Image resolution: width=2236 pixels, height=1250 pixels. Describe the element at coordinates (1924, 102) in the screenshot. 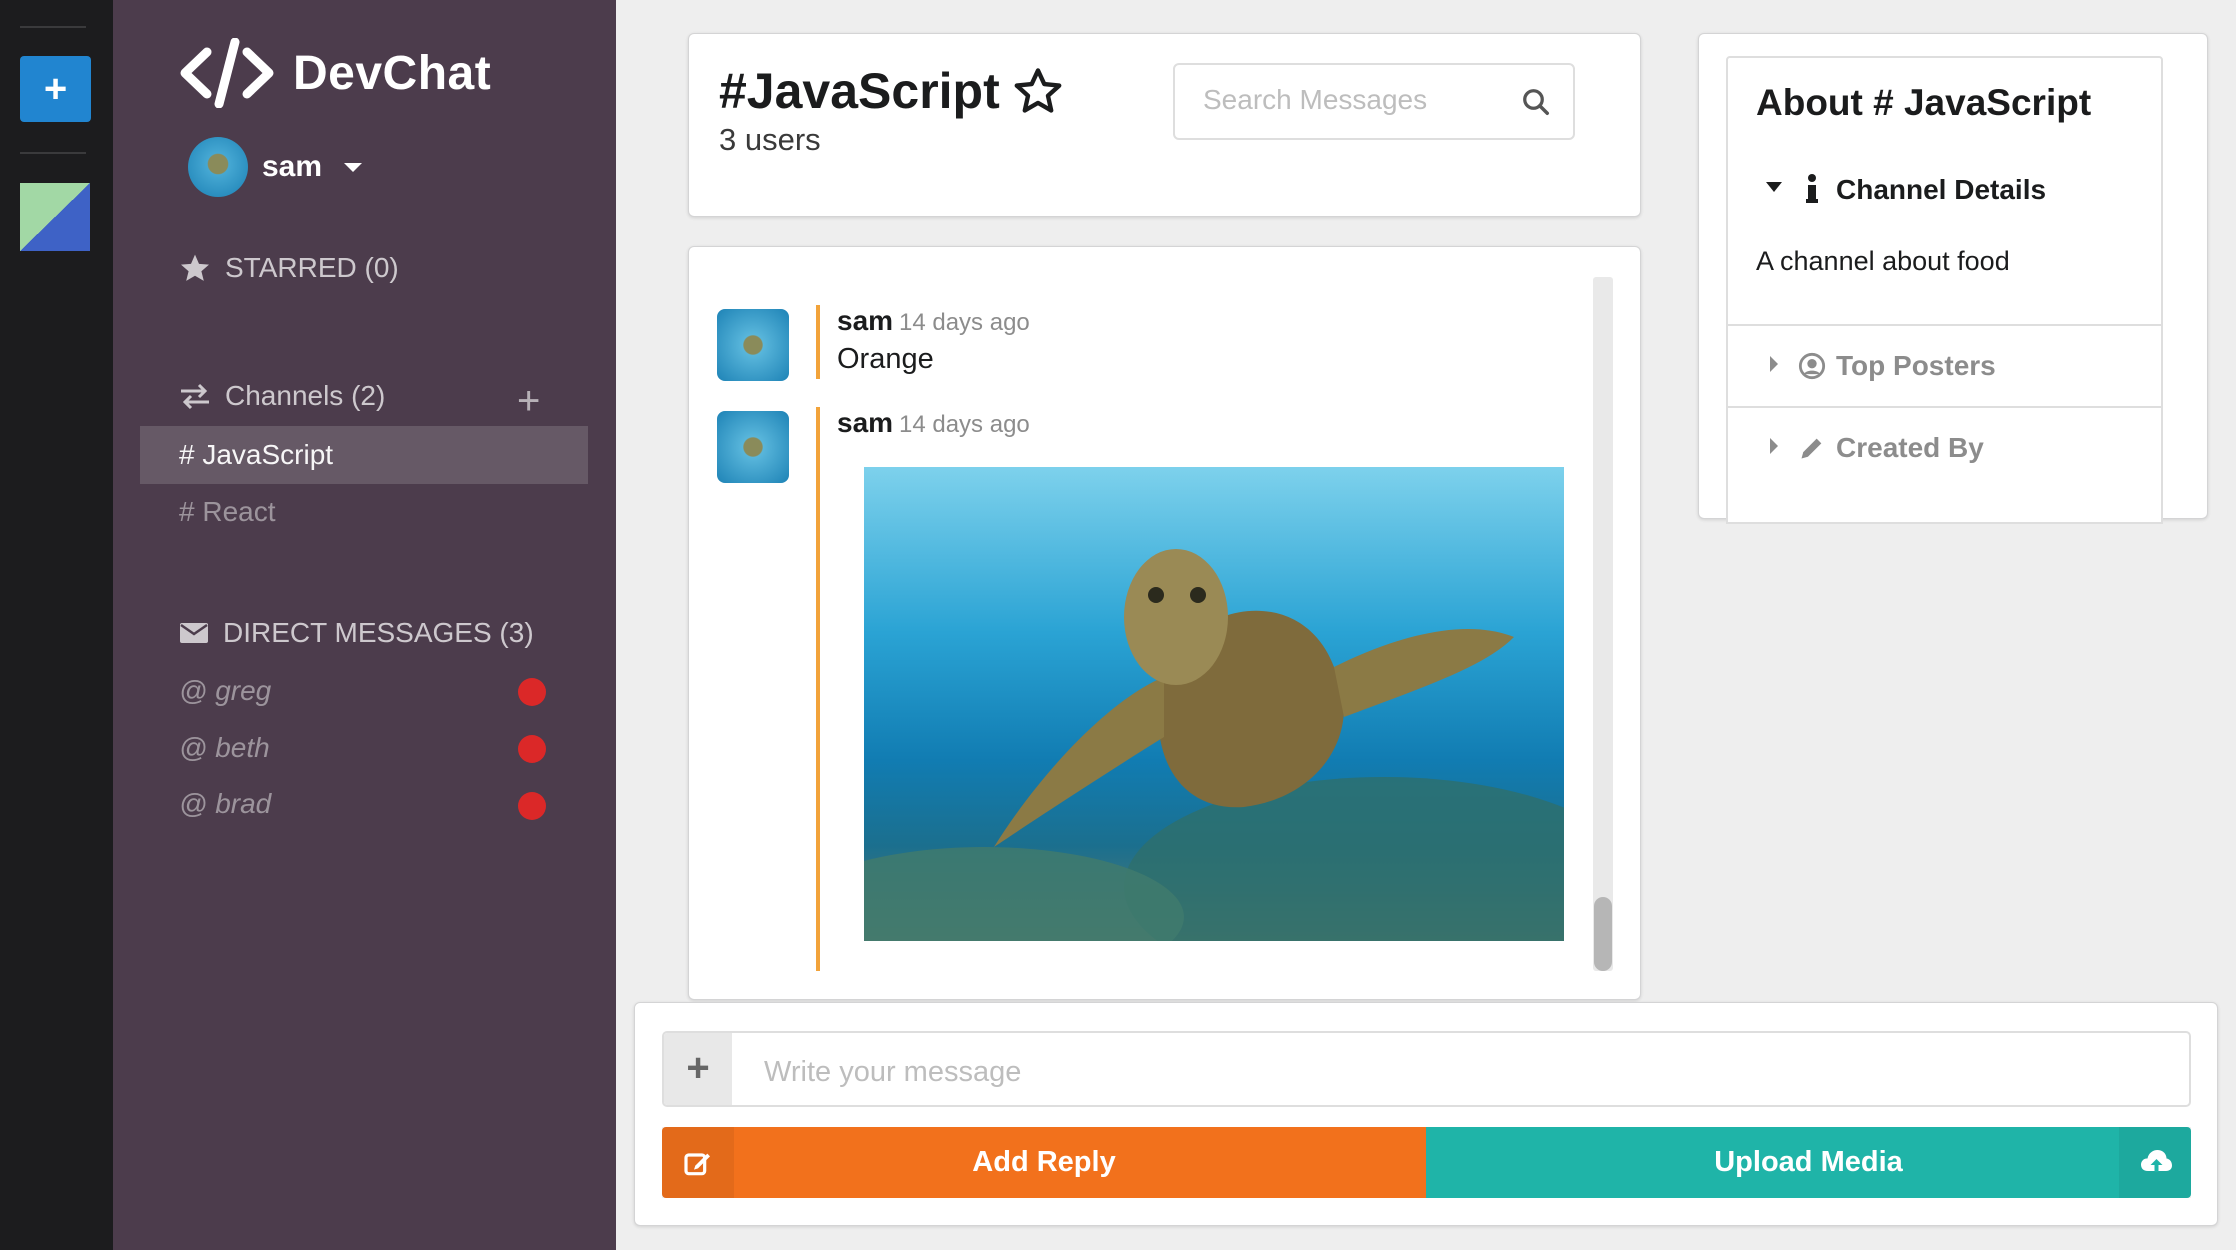

I see `meta-panel-title: About # JavaScript` at that location.